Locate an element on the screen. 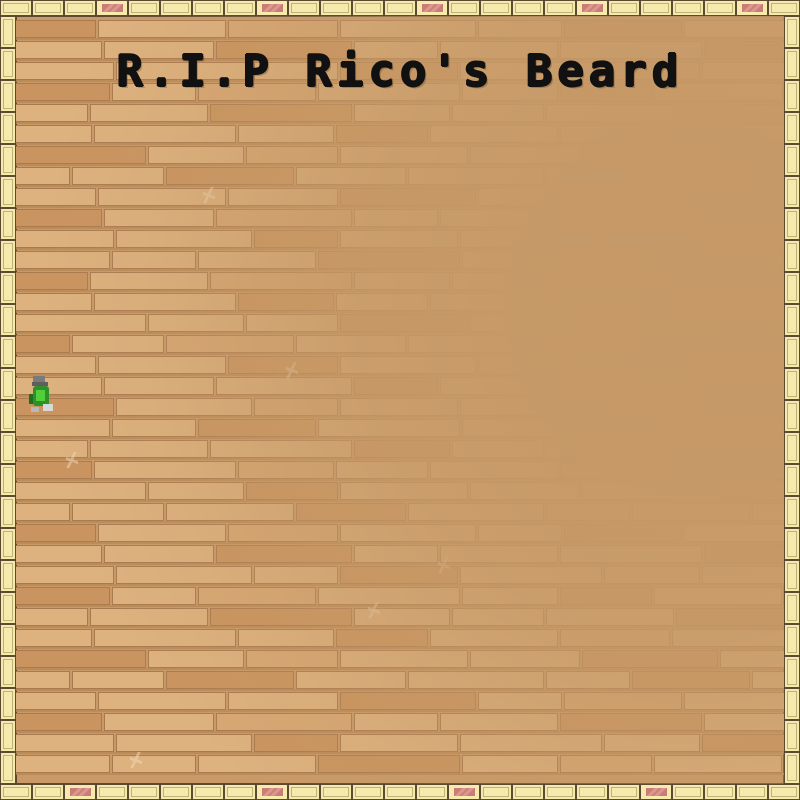 This screenshot has width=800, height=800. player-sprite is located at coordinates (41, 394).